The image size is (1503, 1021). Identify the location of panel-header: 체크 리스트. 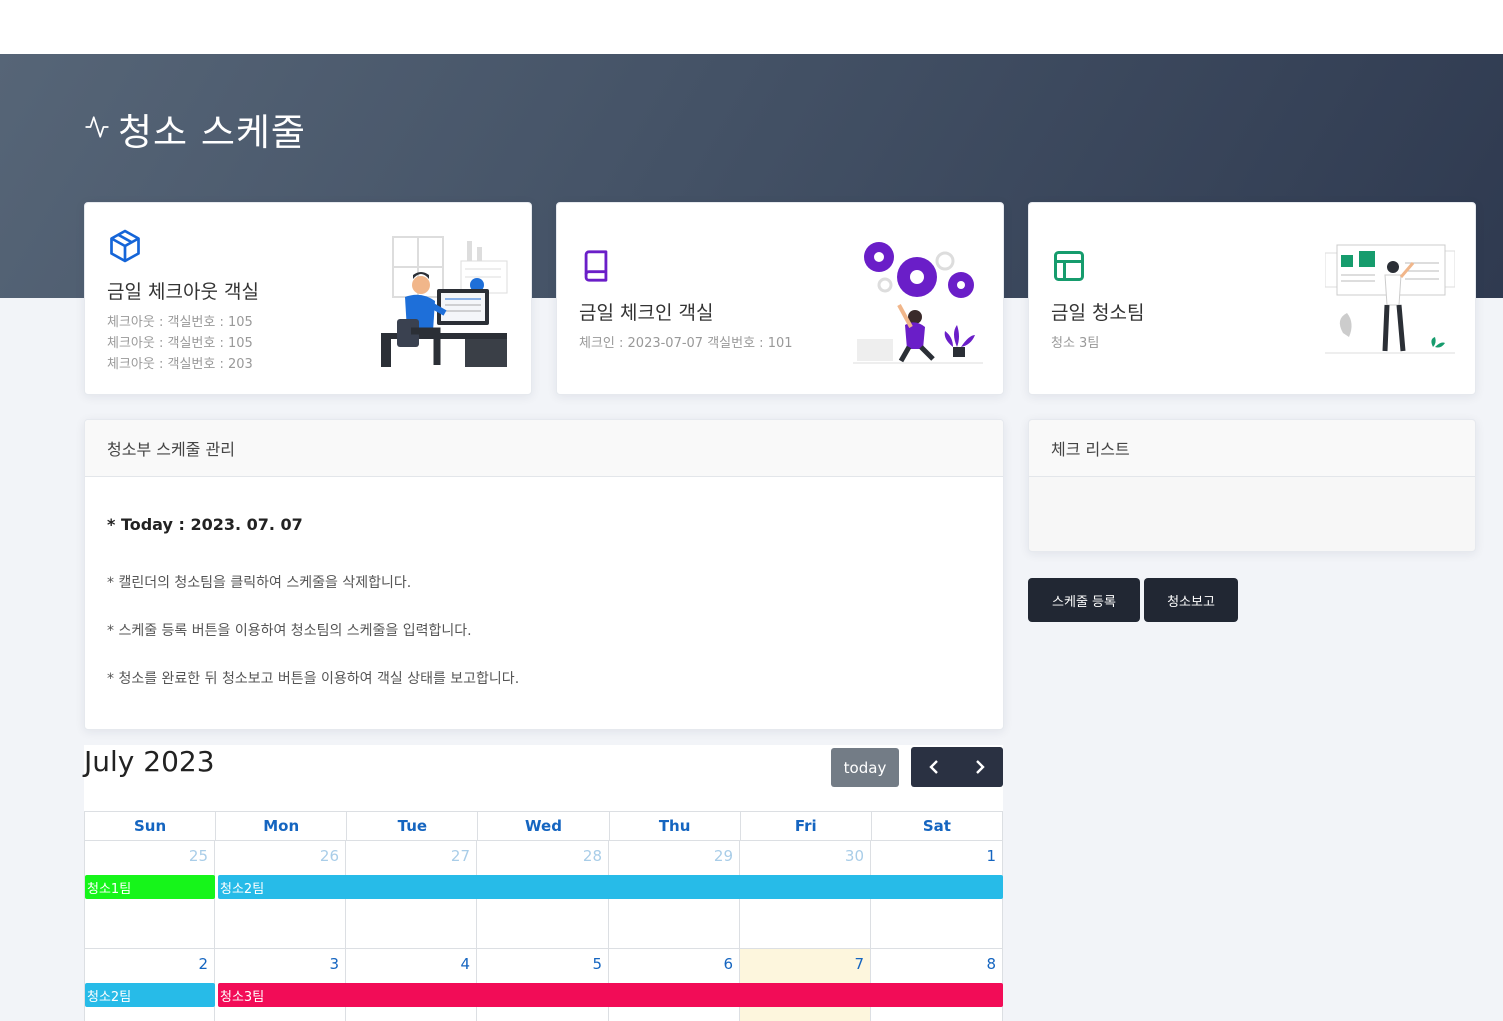
(1252, 448).